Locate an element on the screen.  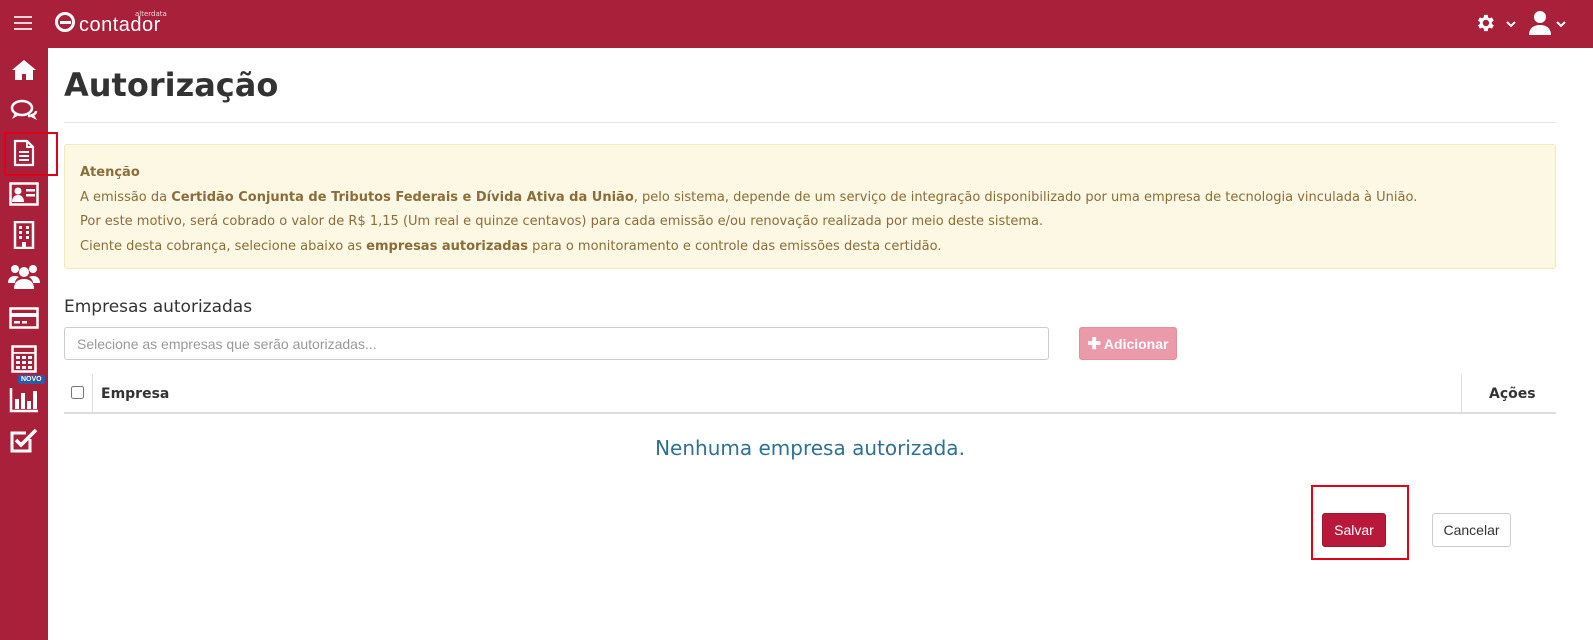
select-all-checkbox is located at coordinates (77, 392).